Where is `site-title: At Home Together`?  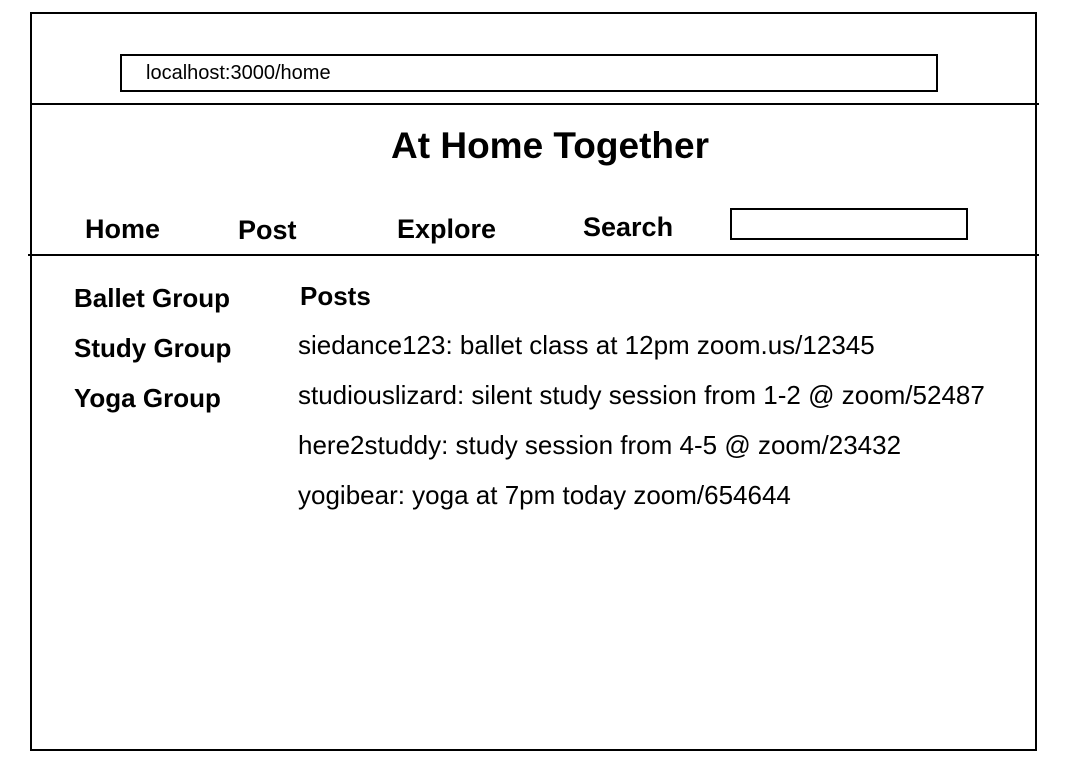
site-title: At Home Together is located at coordinates (550, 145).